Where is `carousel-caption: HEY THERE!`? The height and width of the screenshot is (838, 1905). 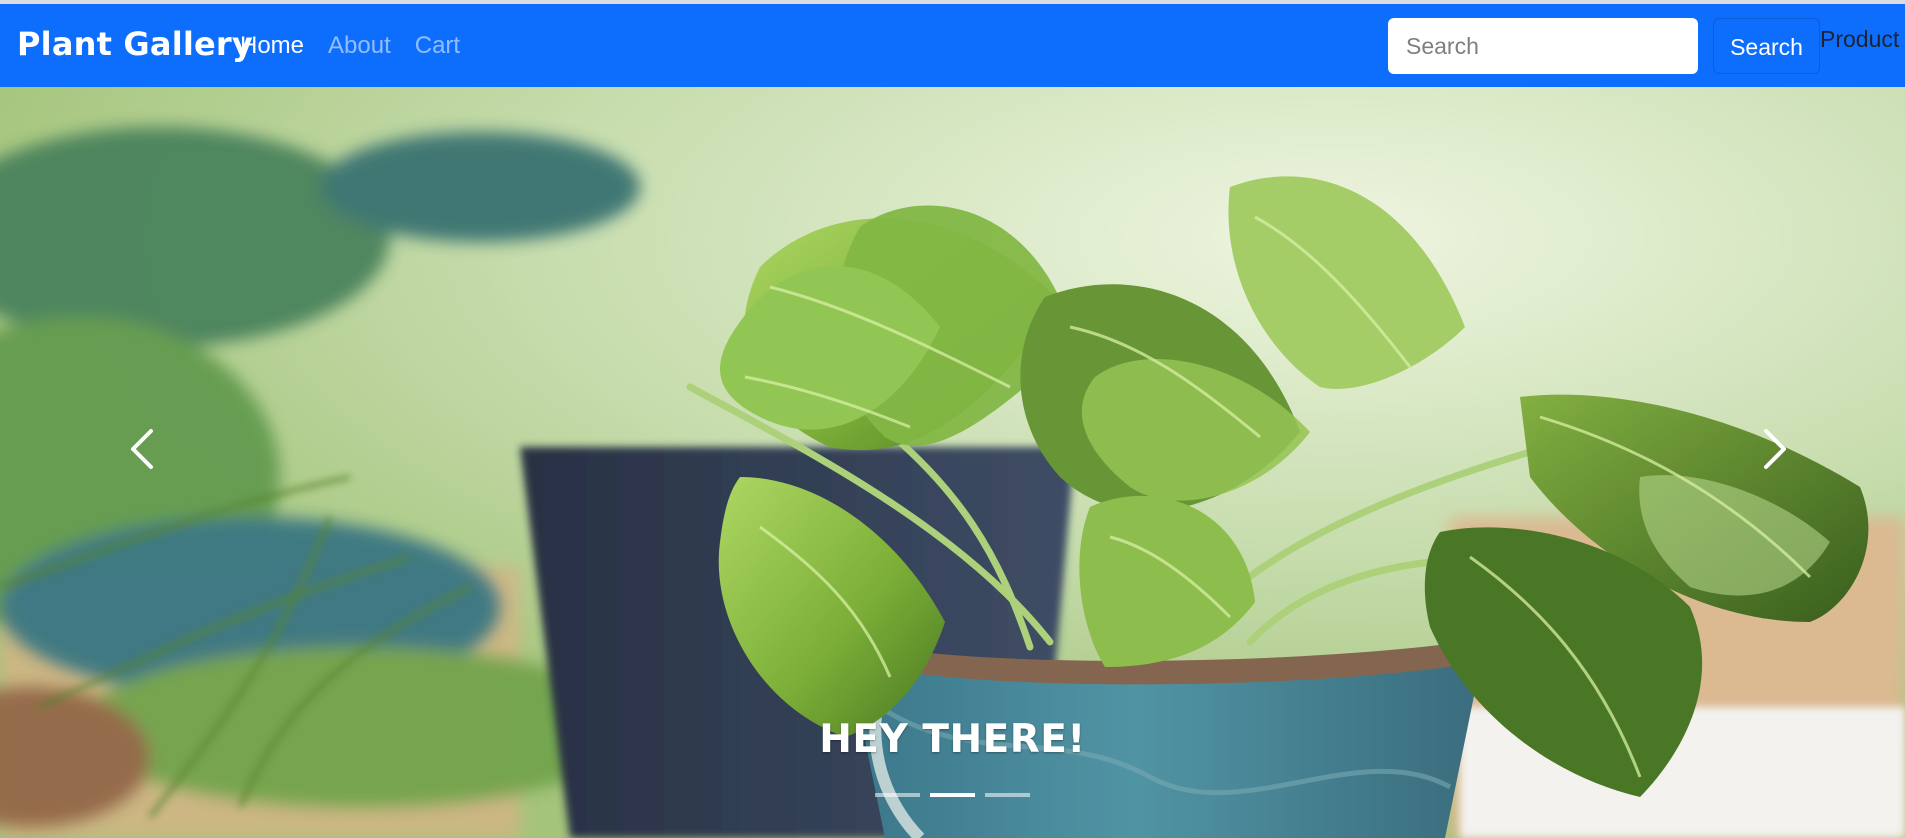
carousel-caption: HEY THERE! is located at coordinates (952, 739).